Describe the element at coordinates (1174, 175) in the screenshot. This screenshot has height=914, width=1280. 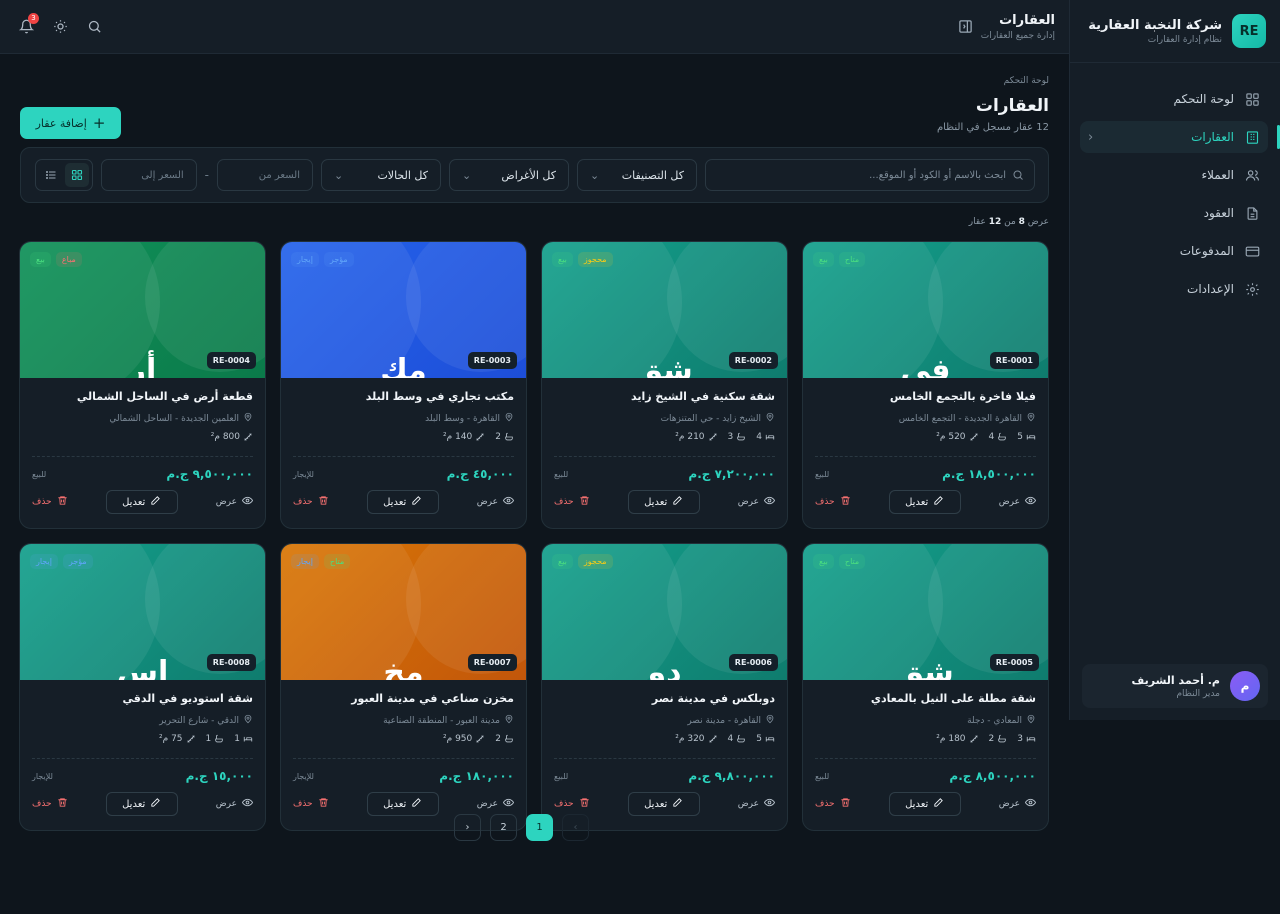
I see `sidebar-item-2: العملاء` at that location.